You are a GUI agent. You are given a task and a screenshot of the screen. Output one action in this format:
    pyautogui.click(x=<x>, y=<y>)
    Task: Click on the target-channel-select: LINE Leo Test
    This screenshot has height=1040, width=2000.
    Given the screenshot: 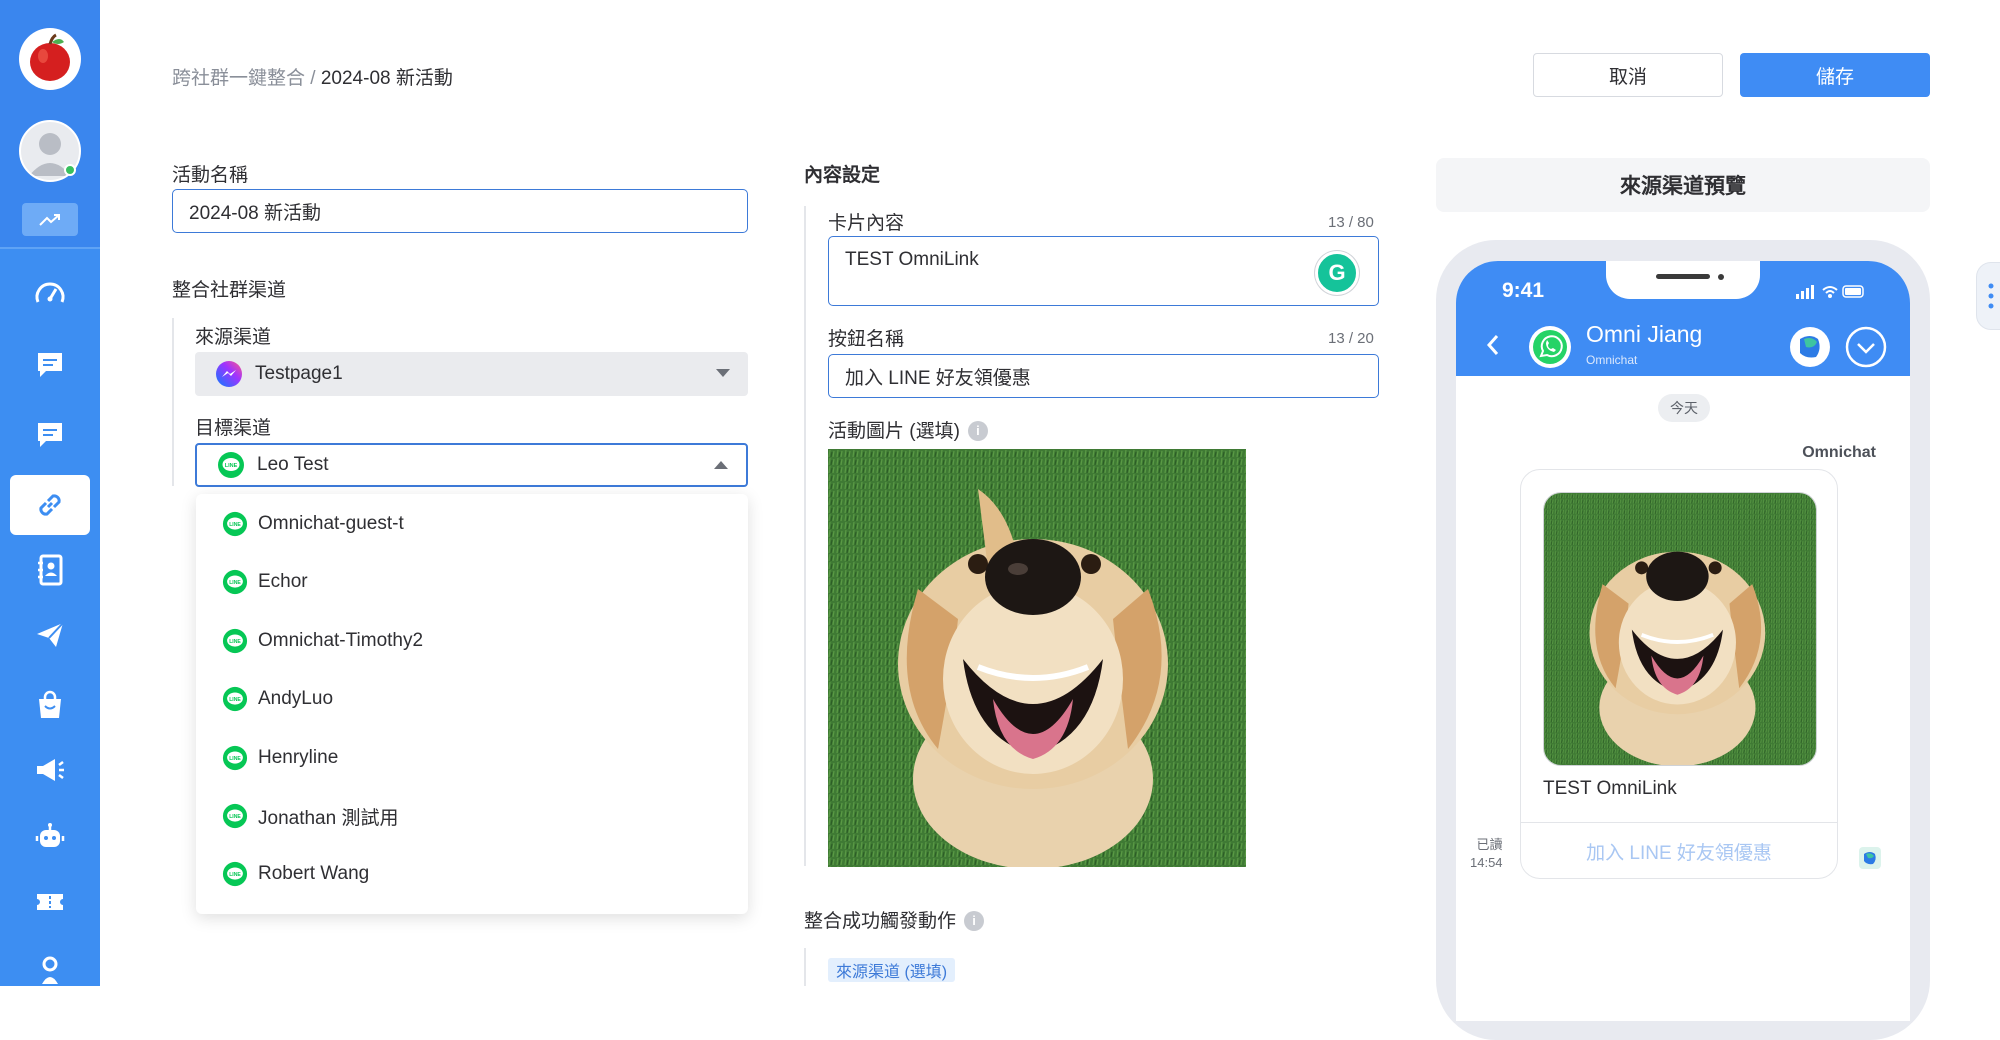 What is the action you would take?
    pyautogui.click(x=471, y=465)
    